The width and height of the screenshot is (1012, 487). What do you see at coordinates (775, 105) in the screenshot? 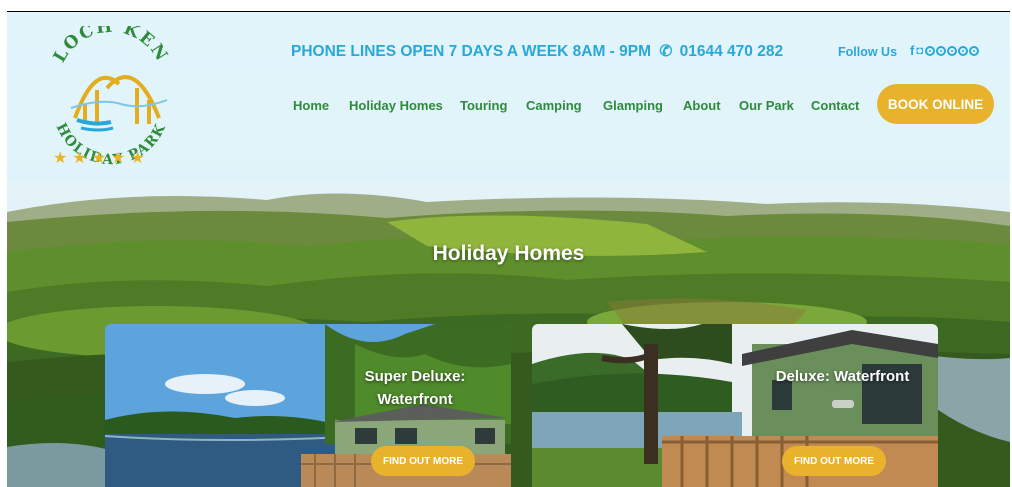
I see `nav-our-park: Our Park` at bounding box center [775, 105].